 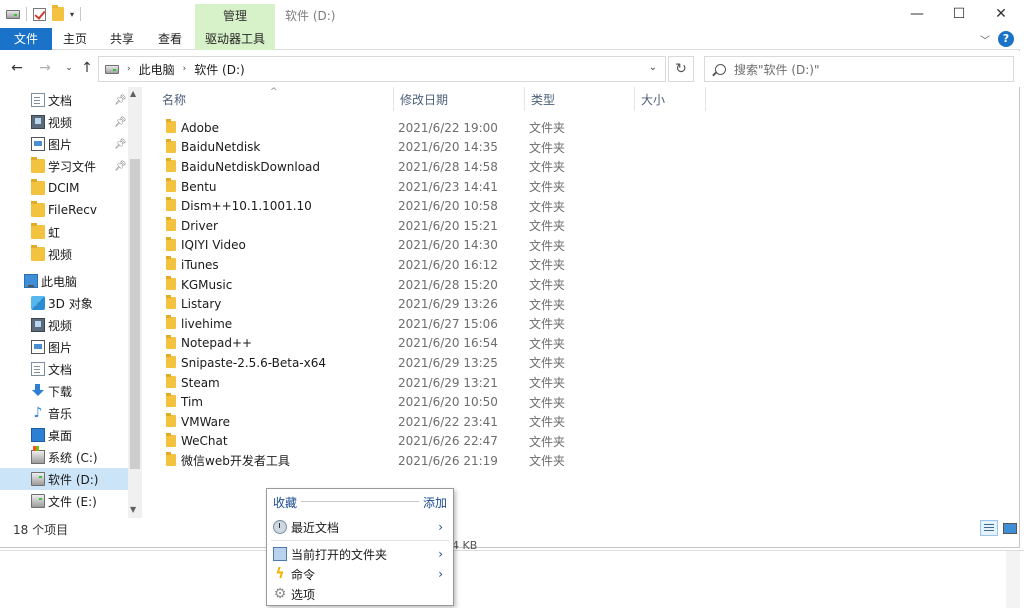 What do you see at coordinates (670, 99) in the screenshot?
I see `column-header-size: 大小` at bounding box center [670, 99].